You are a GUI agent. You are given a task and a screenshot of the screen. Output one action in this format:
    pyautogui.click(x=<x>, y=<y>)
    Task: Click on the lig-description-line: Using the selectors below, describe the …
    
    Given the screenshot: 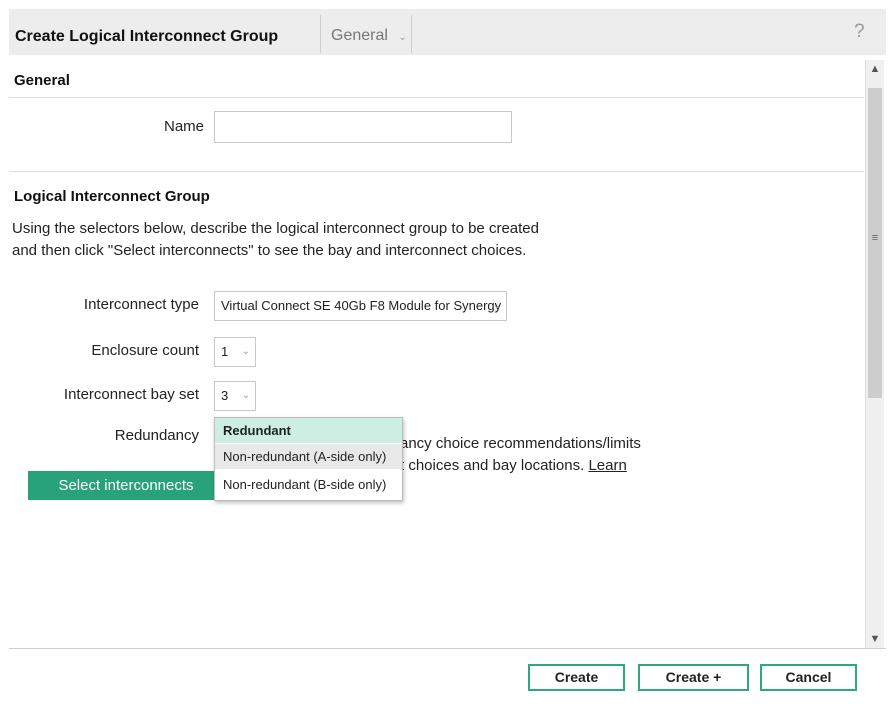 What is the action you would take?
    pyautogui.click(x=275, y=228)
    